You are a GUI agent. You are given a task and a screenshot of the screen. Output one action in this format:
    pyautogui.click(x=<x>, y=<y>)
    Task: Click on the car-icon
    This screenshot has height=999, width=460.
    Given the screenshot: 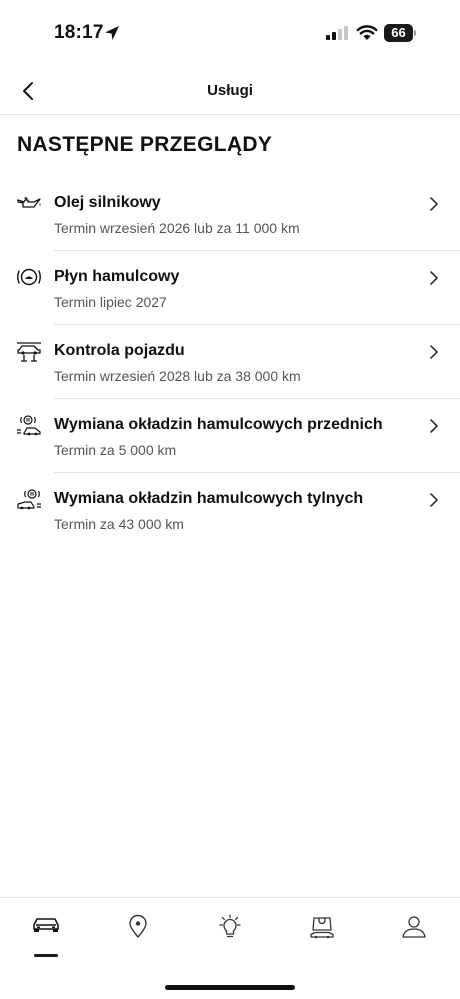 What is the action you would take?
    pyautogui.click(x=46, y=925)
    